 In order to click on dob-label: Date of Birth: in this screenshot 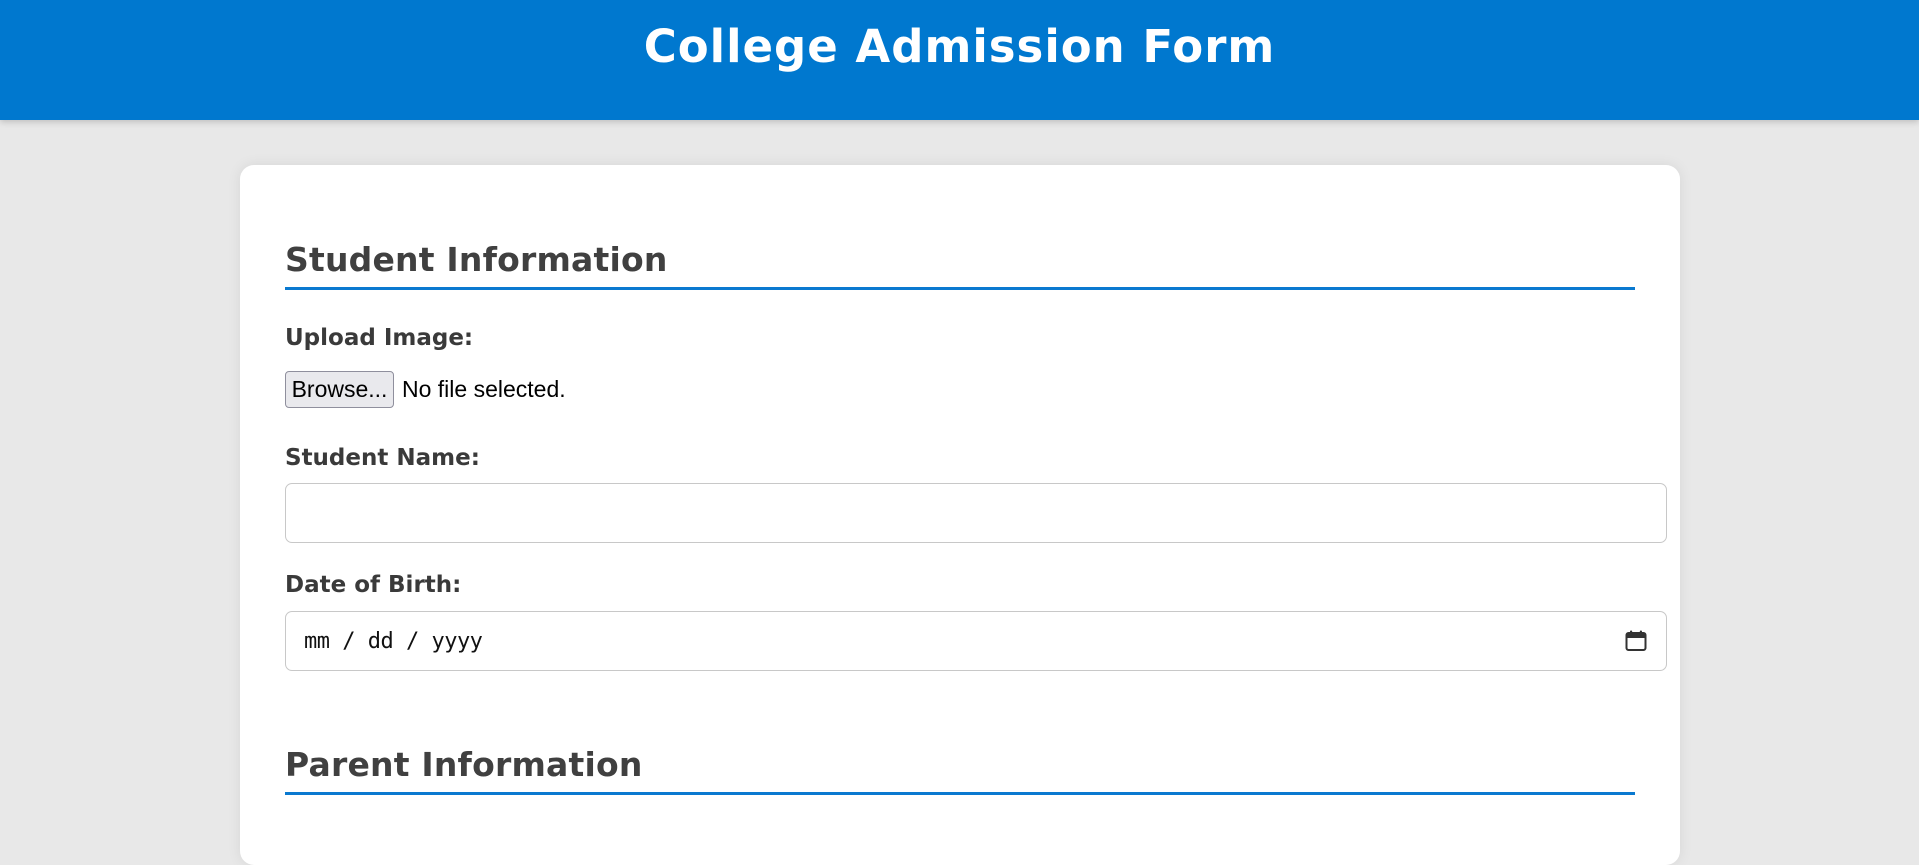, I will do `click(373, 585)`.